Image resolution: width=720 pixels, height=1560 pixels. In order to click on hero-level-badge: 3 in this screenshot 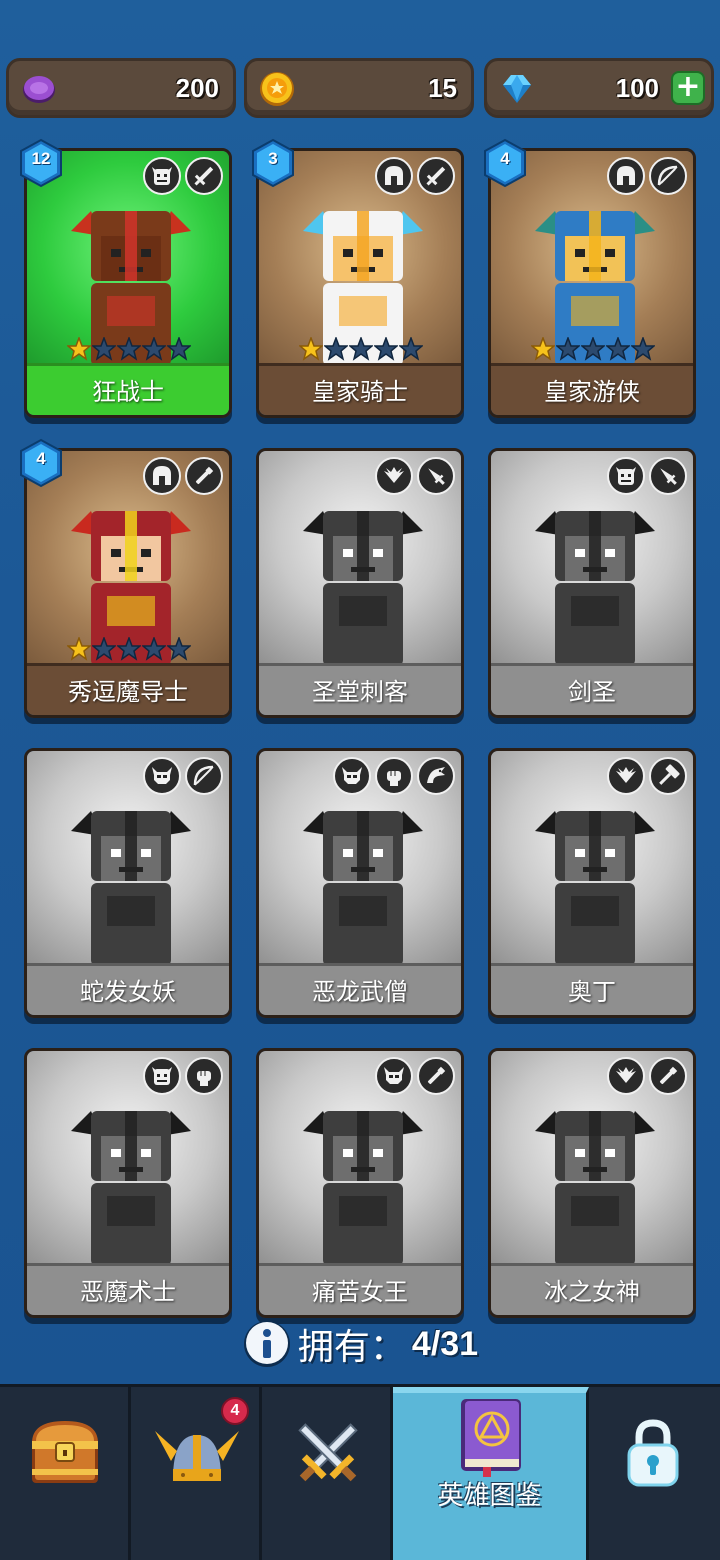, I will do `click(273, 163)`.